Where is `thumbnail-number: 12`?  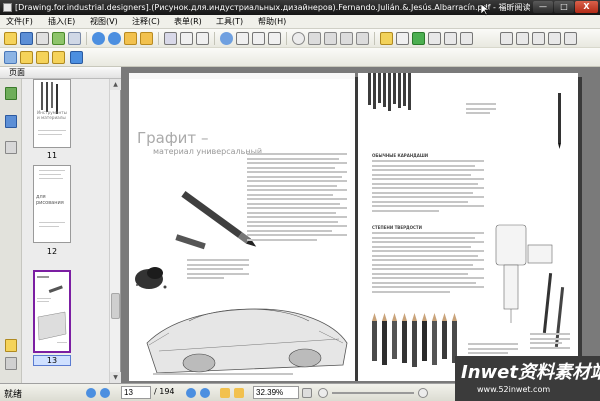 thumbnail-number: 12 is located at coordinates (52, 251).